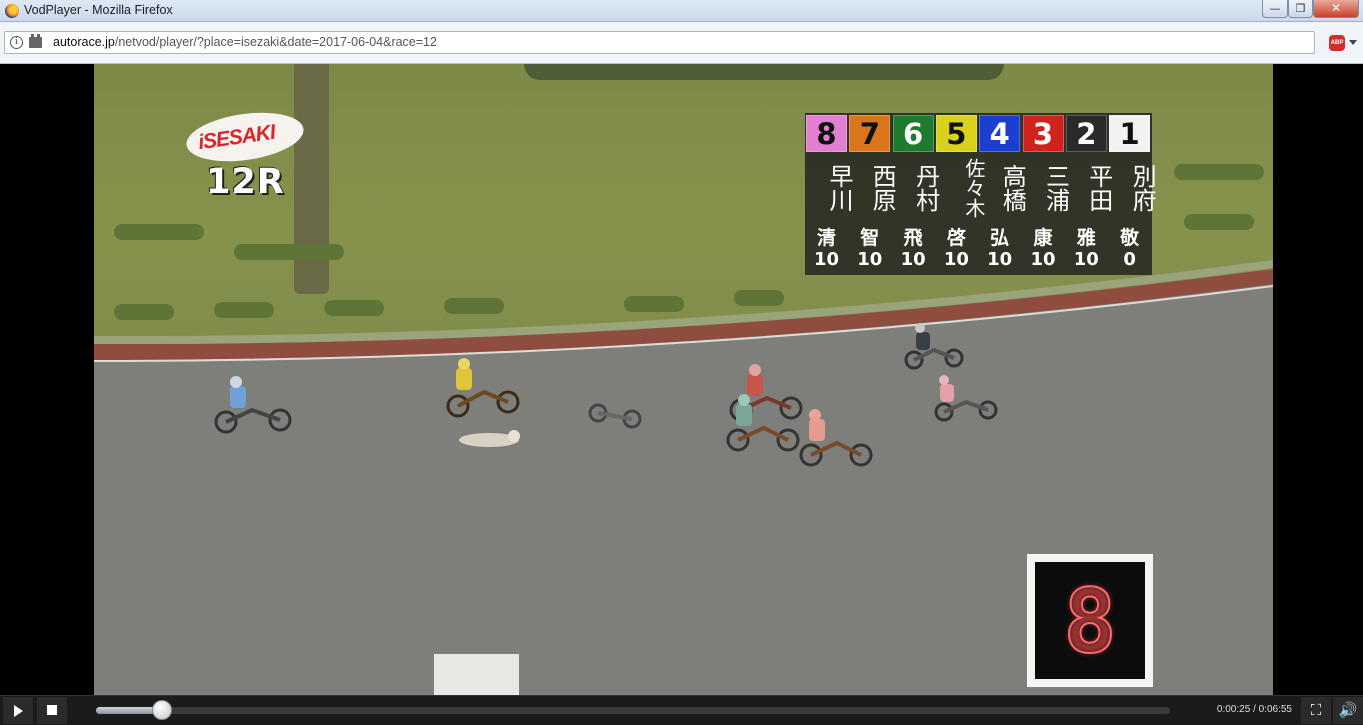  What do you see at coordinates (913, 238) in the screenshot?
I see `rider-given-name: 飛` at bounding box center [913, 238].